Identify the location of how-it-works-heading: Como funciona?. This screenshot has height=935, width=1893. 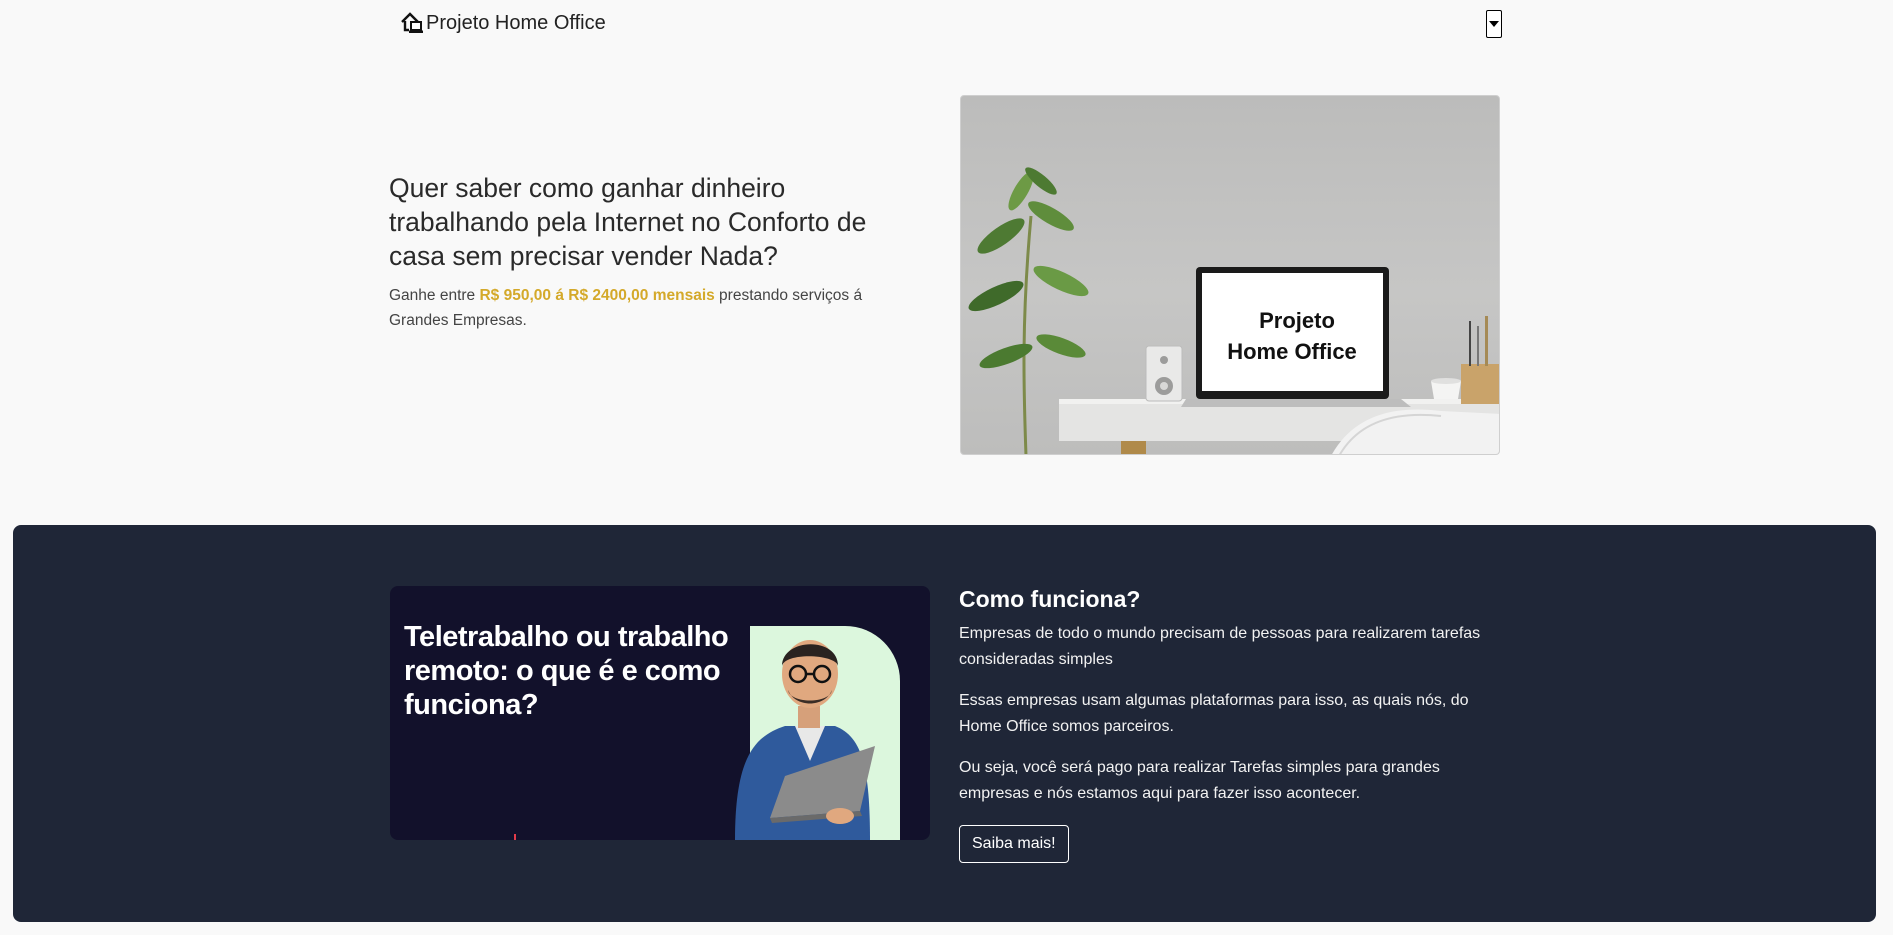
(1050, 599).